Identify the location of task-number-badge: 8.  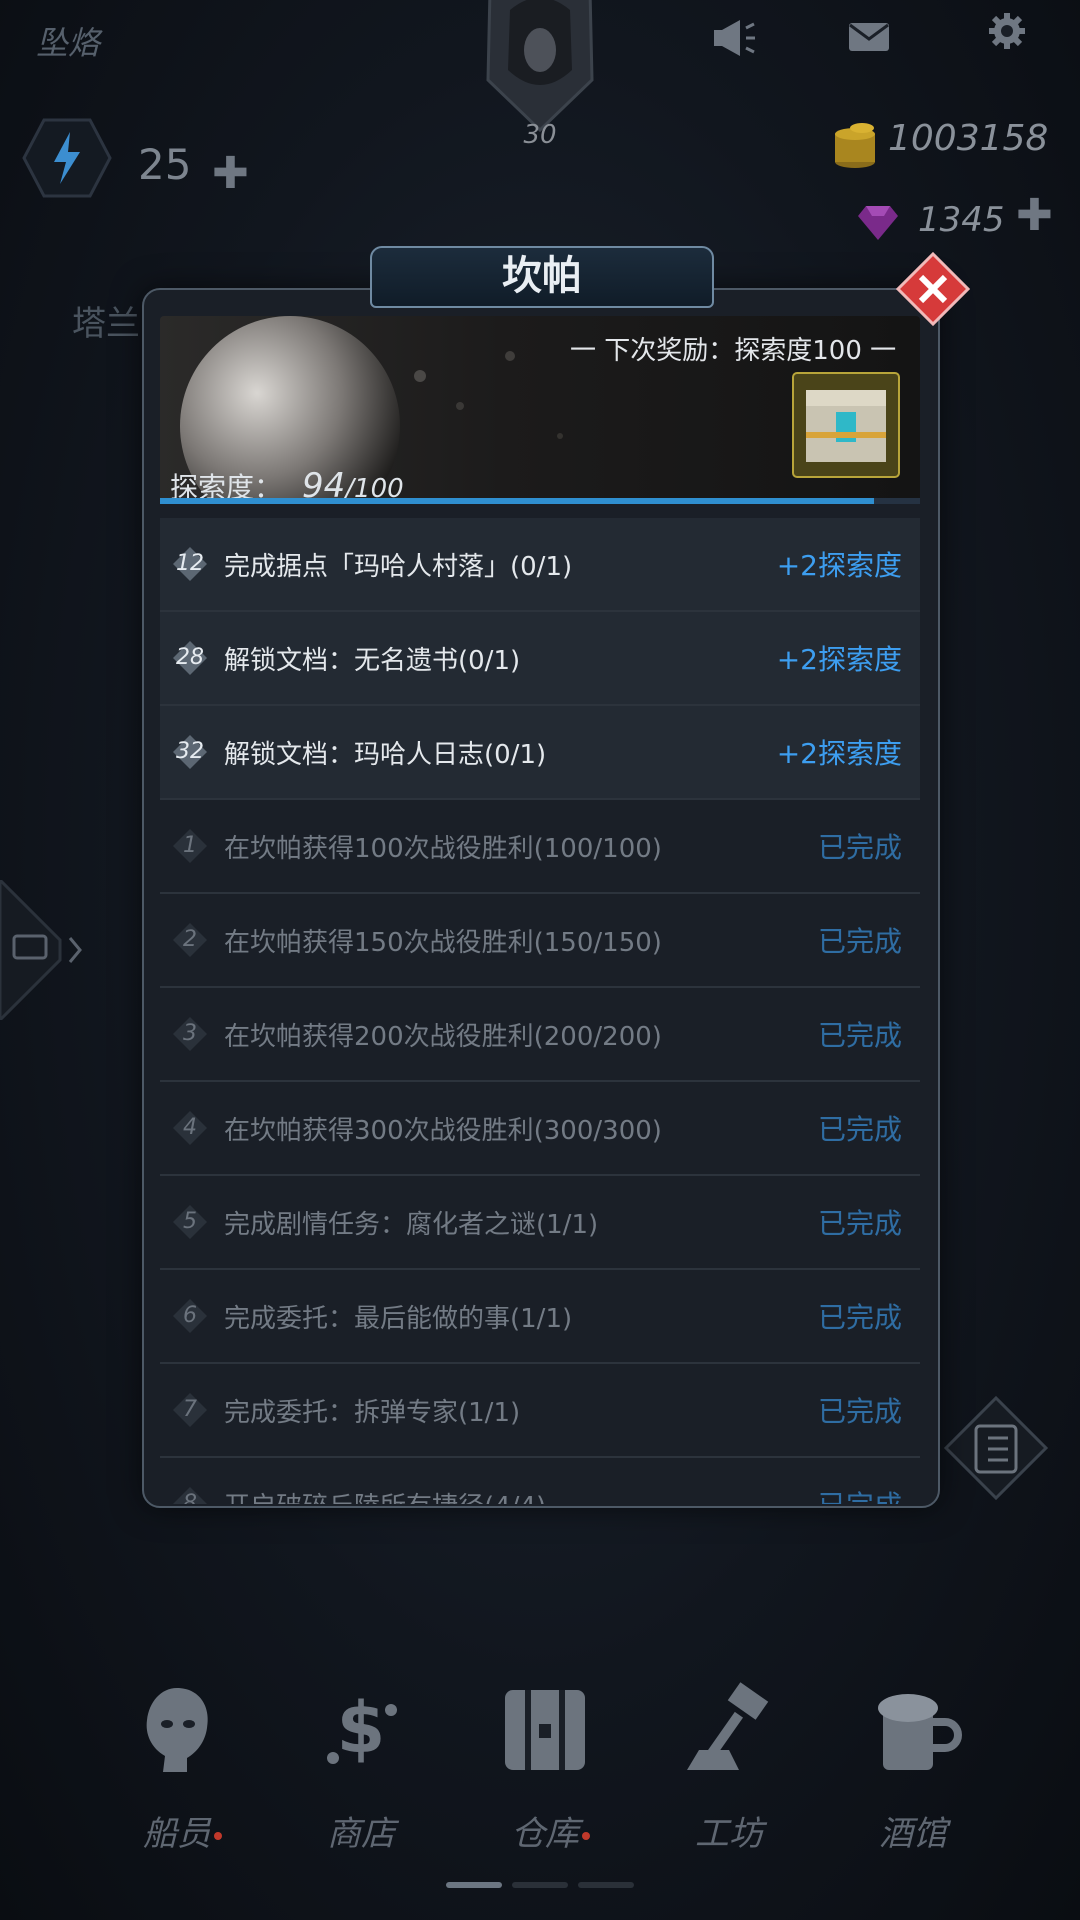
(190, 1495).